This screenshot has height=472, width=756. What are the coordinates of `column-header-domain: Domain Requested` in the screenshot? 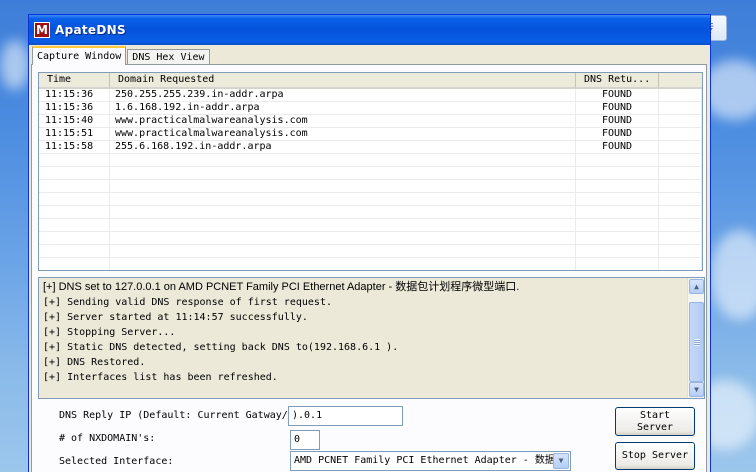 It's located at (343, 80).